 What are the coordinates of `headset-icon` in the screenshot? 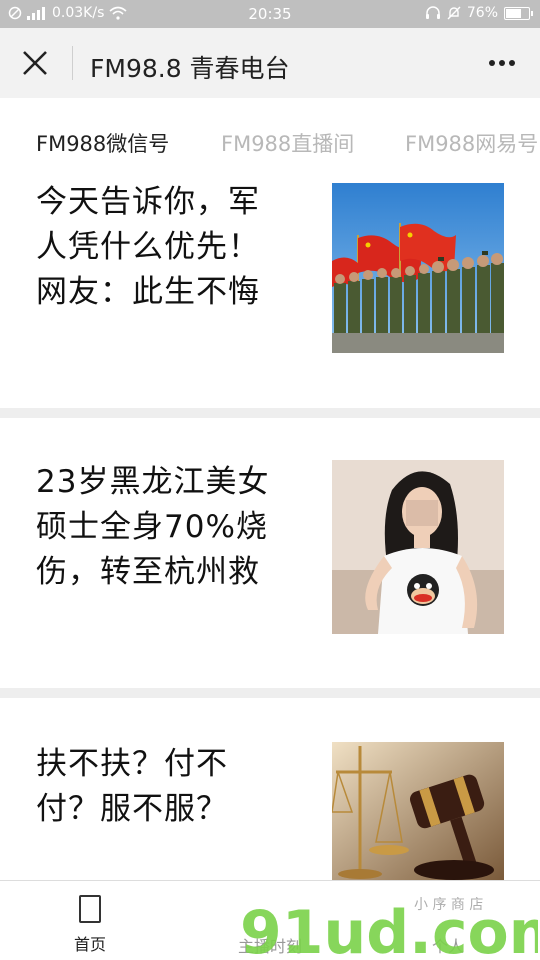 It's located at (432, 12).